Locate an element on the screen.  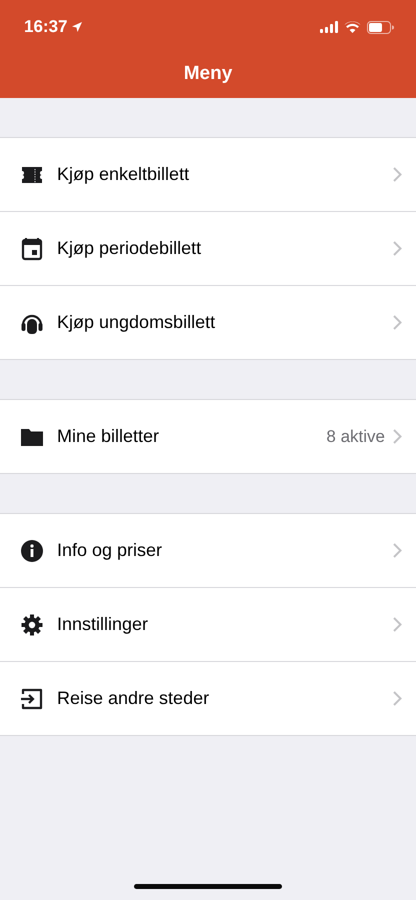
wifi-icon is located at coordinates (352, 27).